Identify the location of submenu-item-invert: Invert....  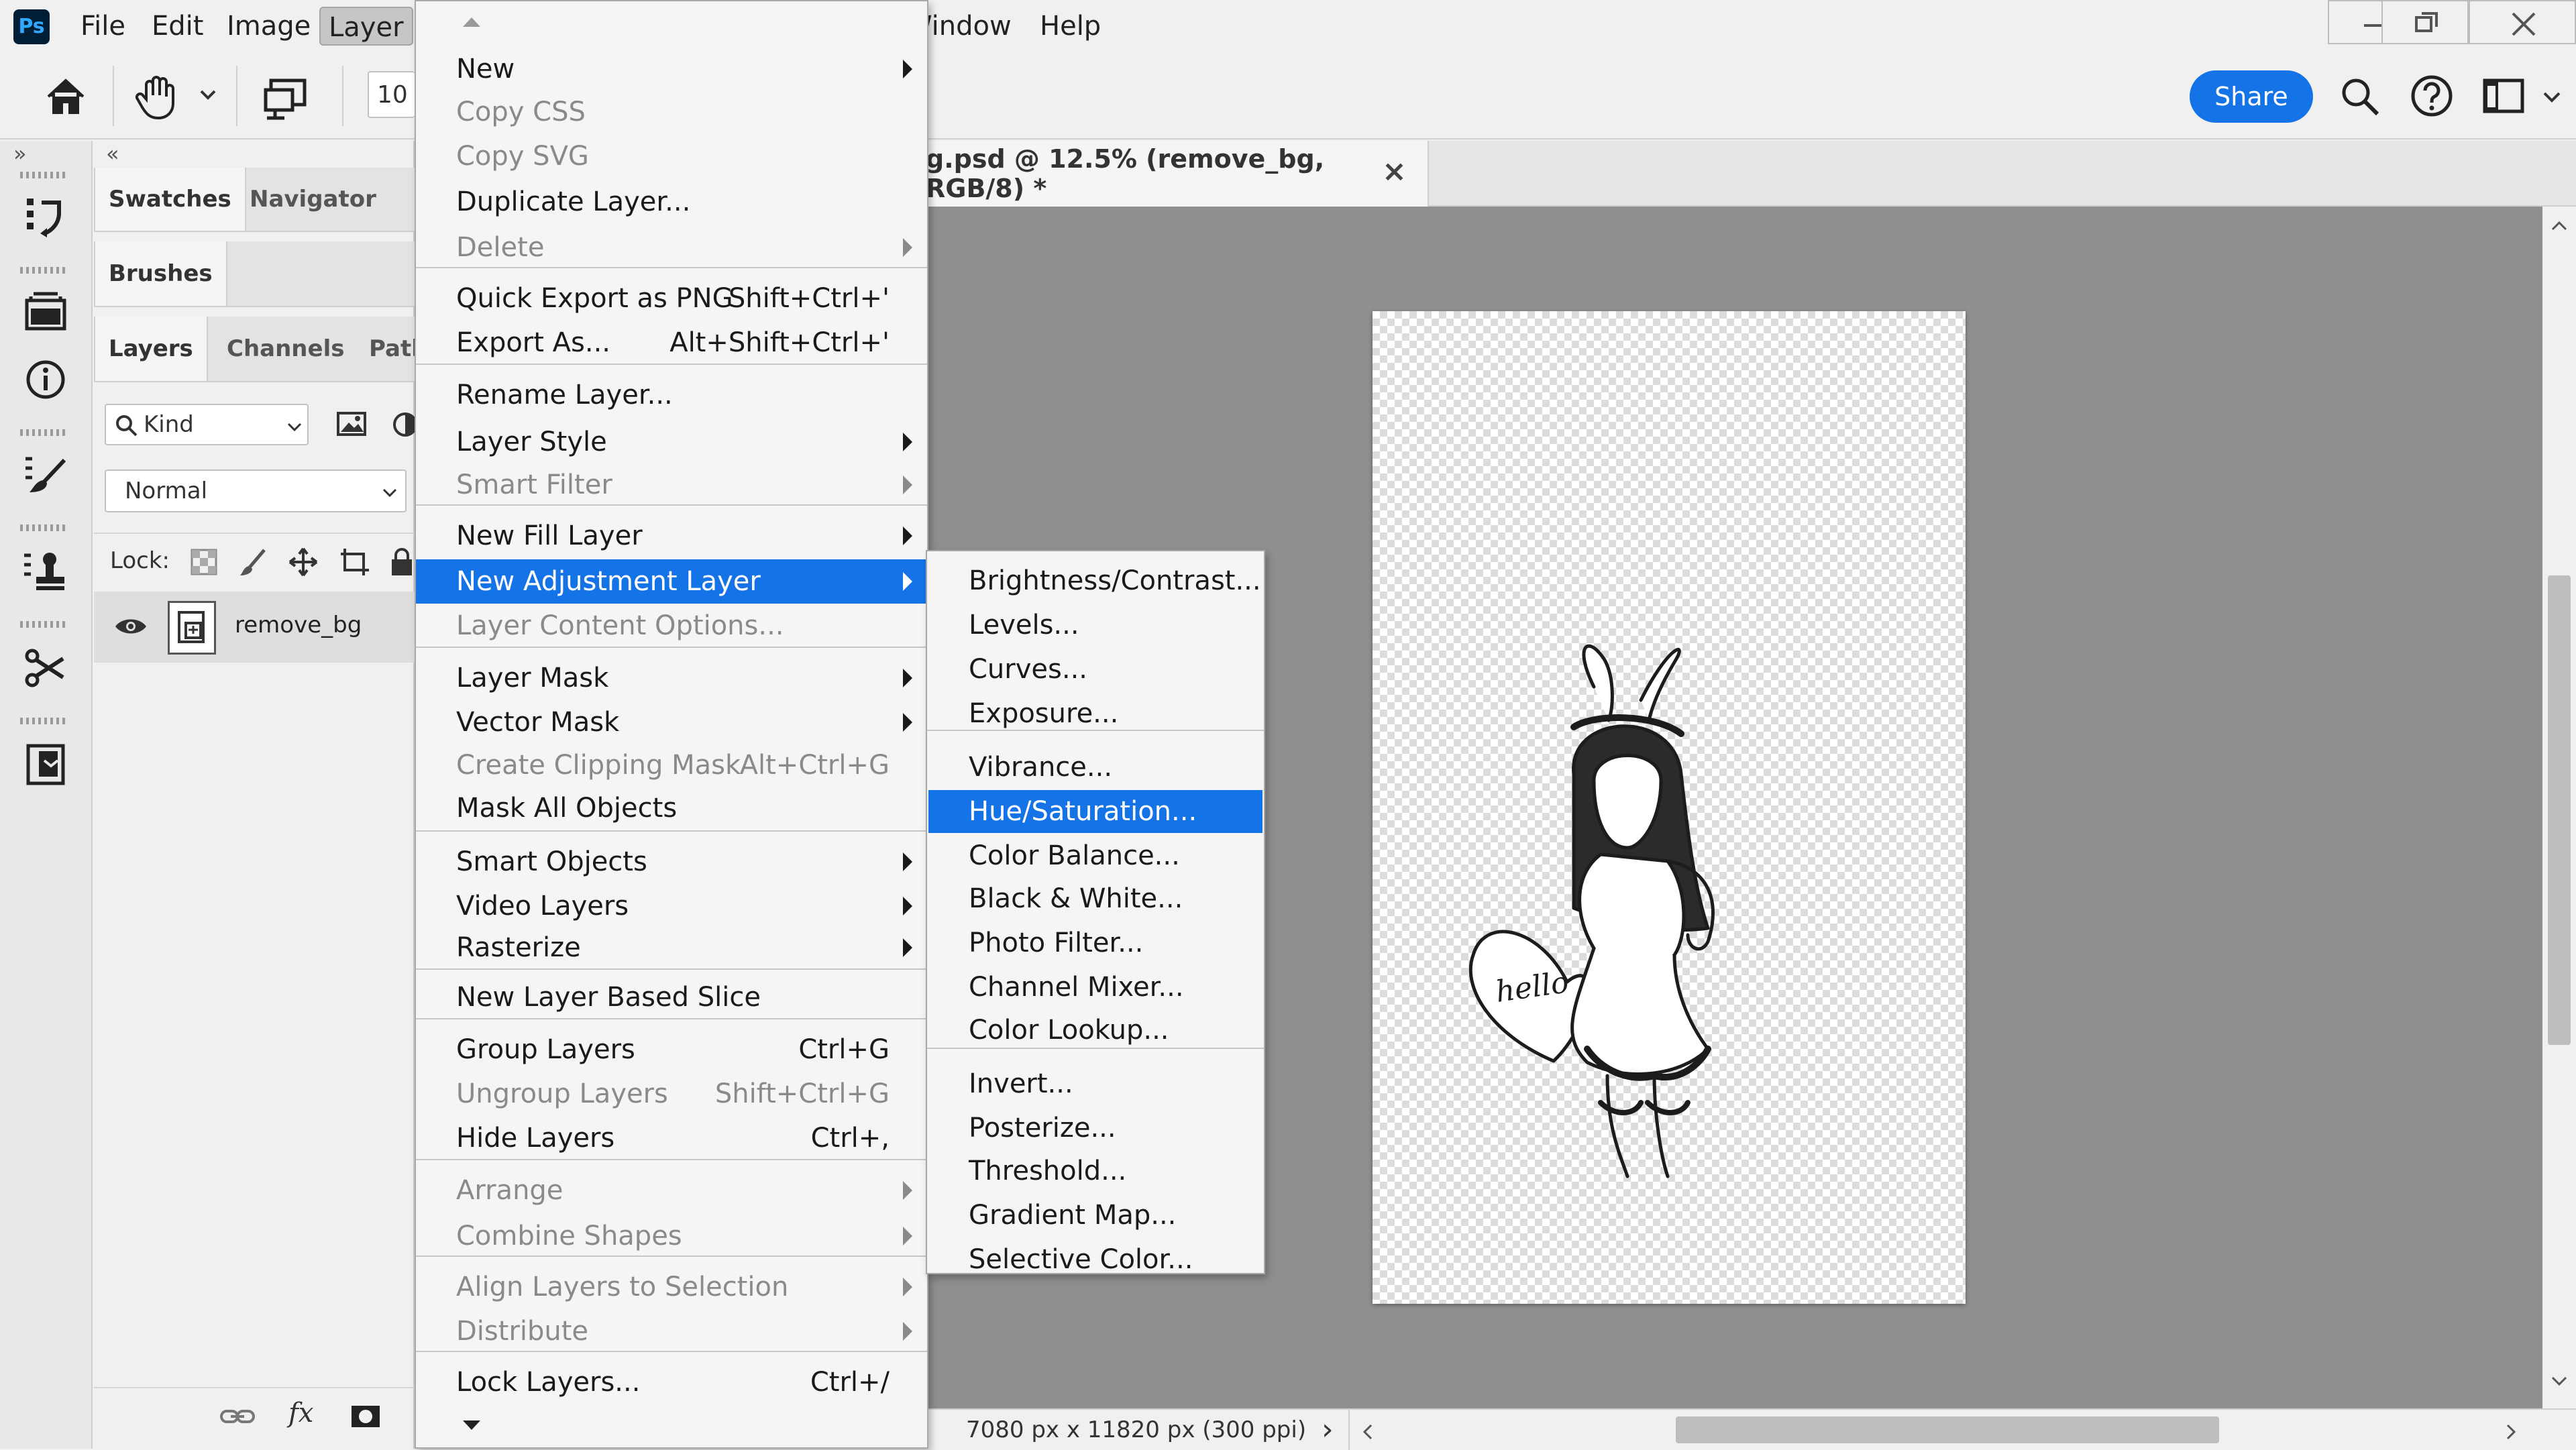
(1095, 1083).